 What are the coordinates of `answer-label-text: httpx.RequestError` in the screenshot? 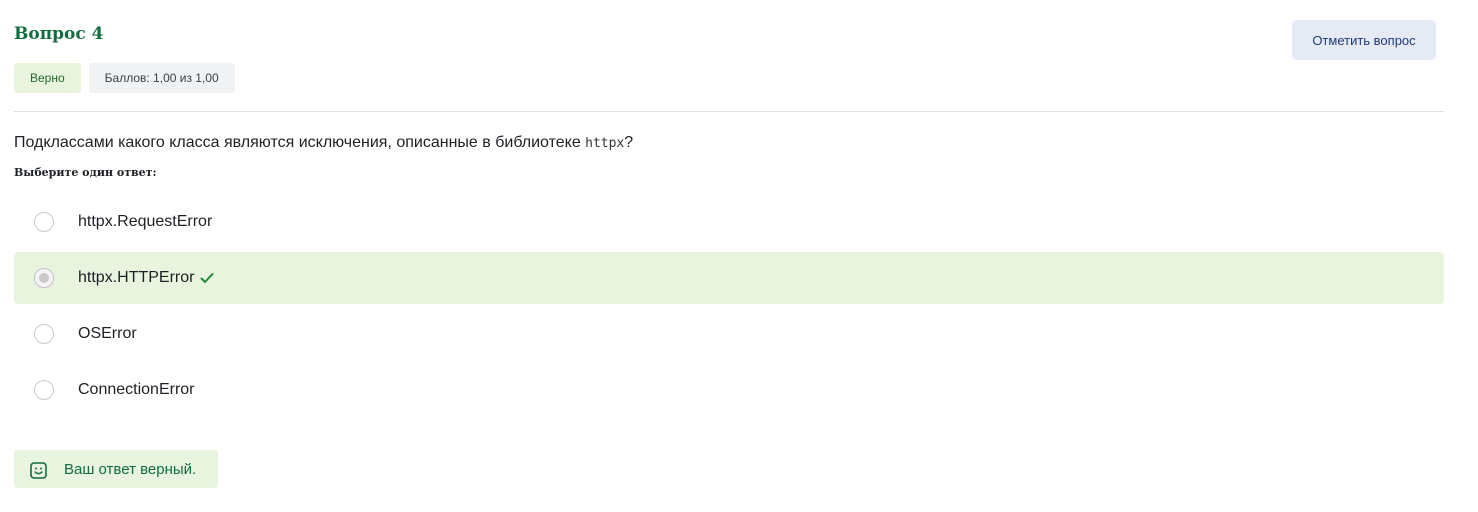 It's located at (145, 221).